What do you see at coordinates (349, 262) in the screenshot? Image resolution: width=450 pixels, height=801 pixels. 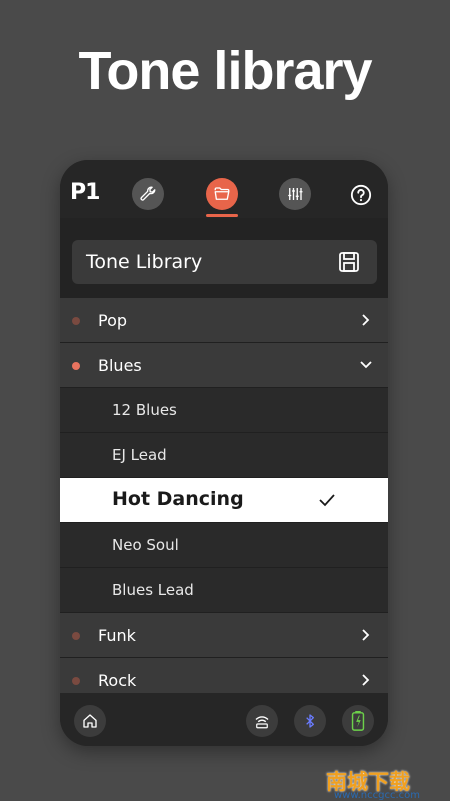 I see `save-icon` at bounding box center [349, 262].